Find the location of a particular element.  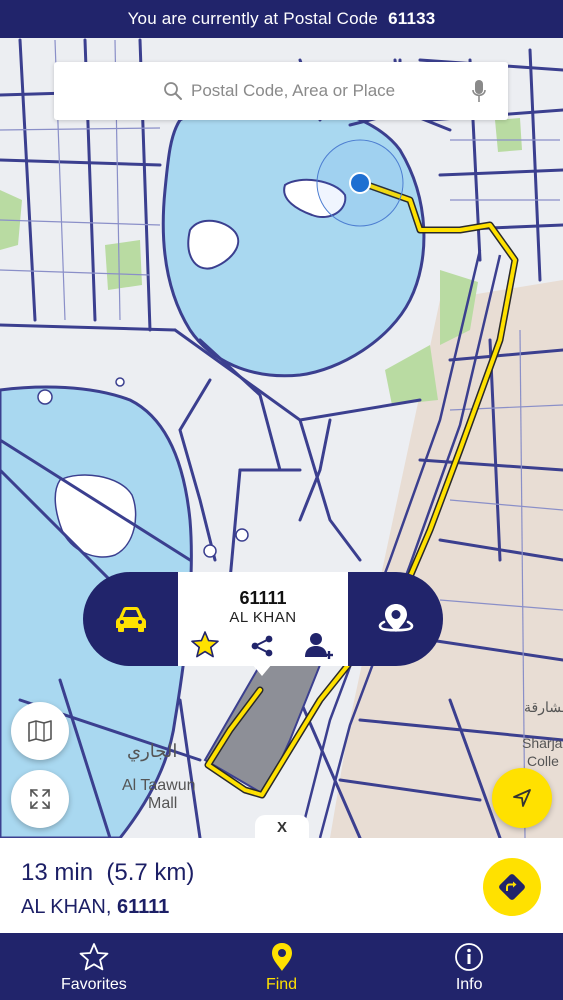

current-location-bar: You are currently at Postal Code 61133 is located at coordinates (281, 19).